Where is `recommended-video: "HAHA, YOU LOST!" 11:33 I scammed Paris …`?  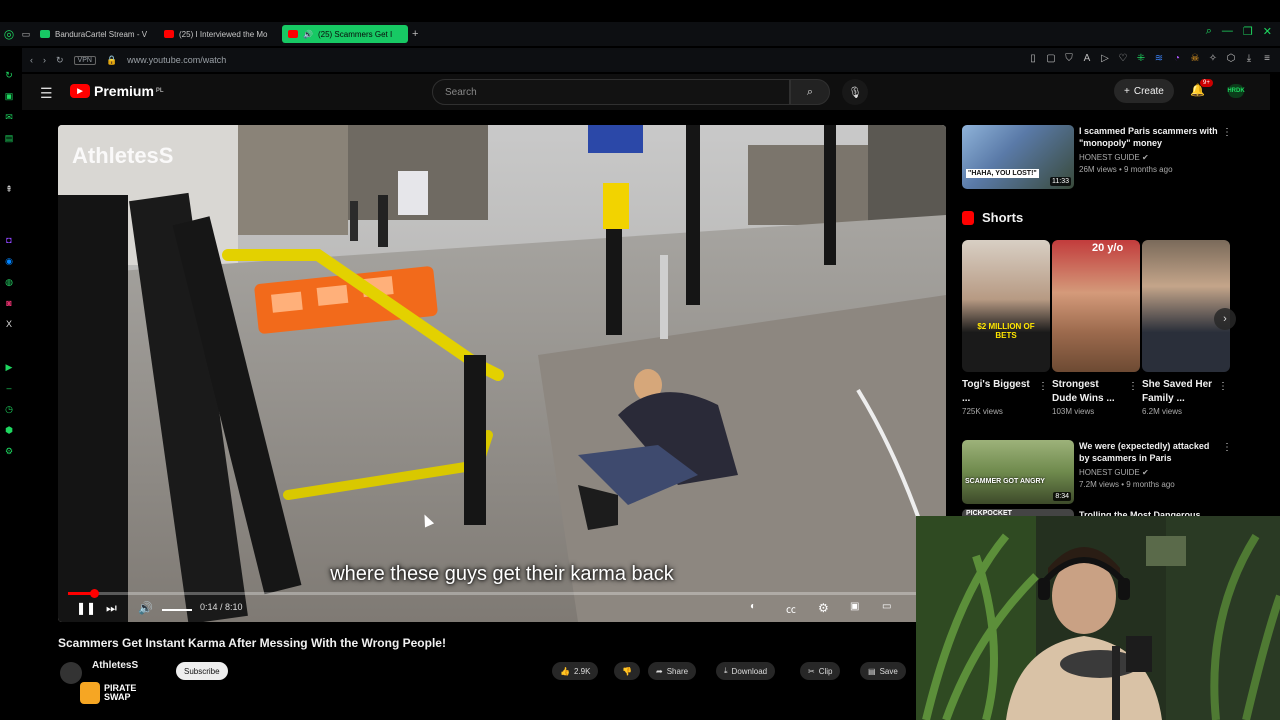 recommended-video: "HAHA, YOU LOST!" 11:33 I scammed Paris … is located at coordinates (1097, 160).